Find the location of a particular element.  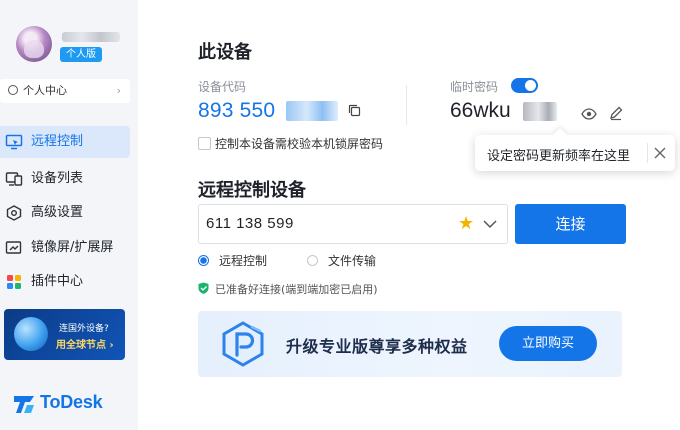

edition-badge: 个人版 is located at coordinates (81, 54).